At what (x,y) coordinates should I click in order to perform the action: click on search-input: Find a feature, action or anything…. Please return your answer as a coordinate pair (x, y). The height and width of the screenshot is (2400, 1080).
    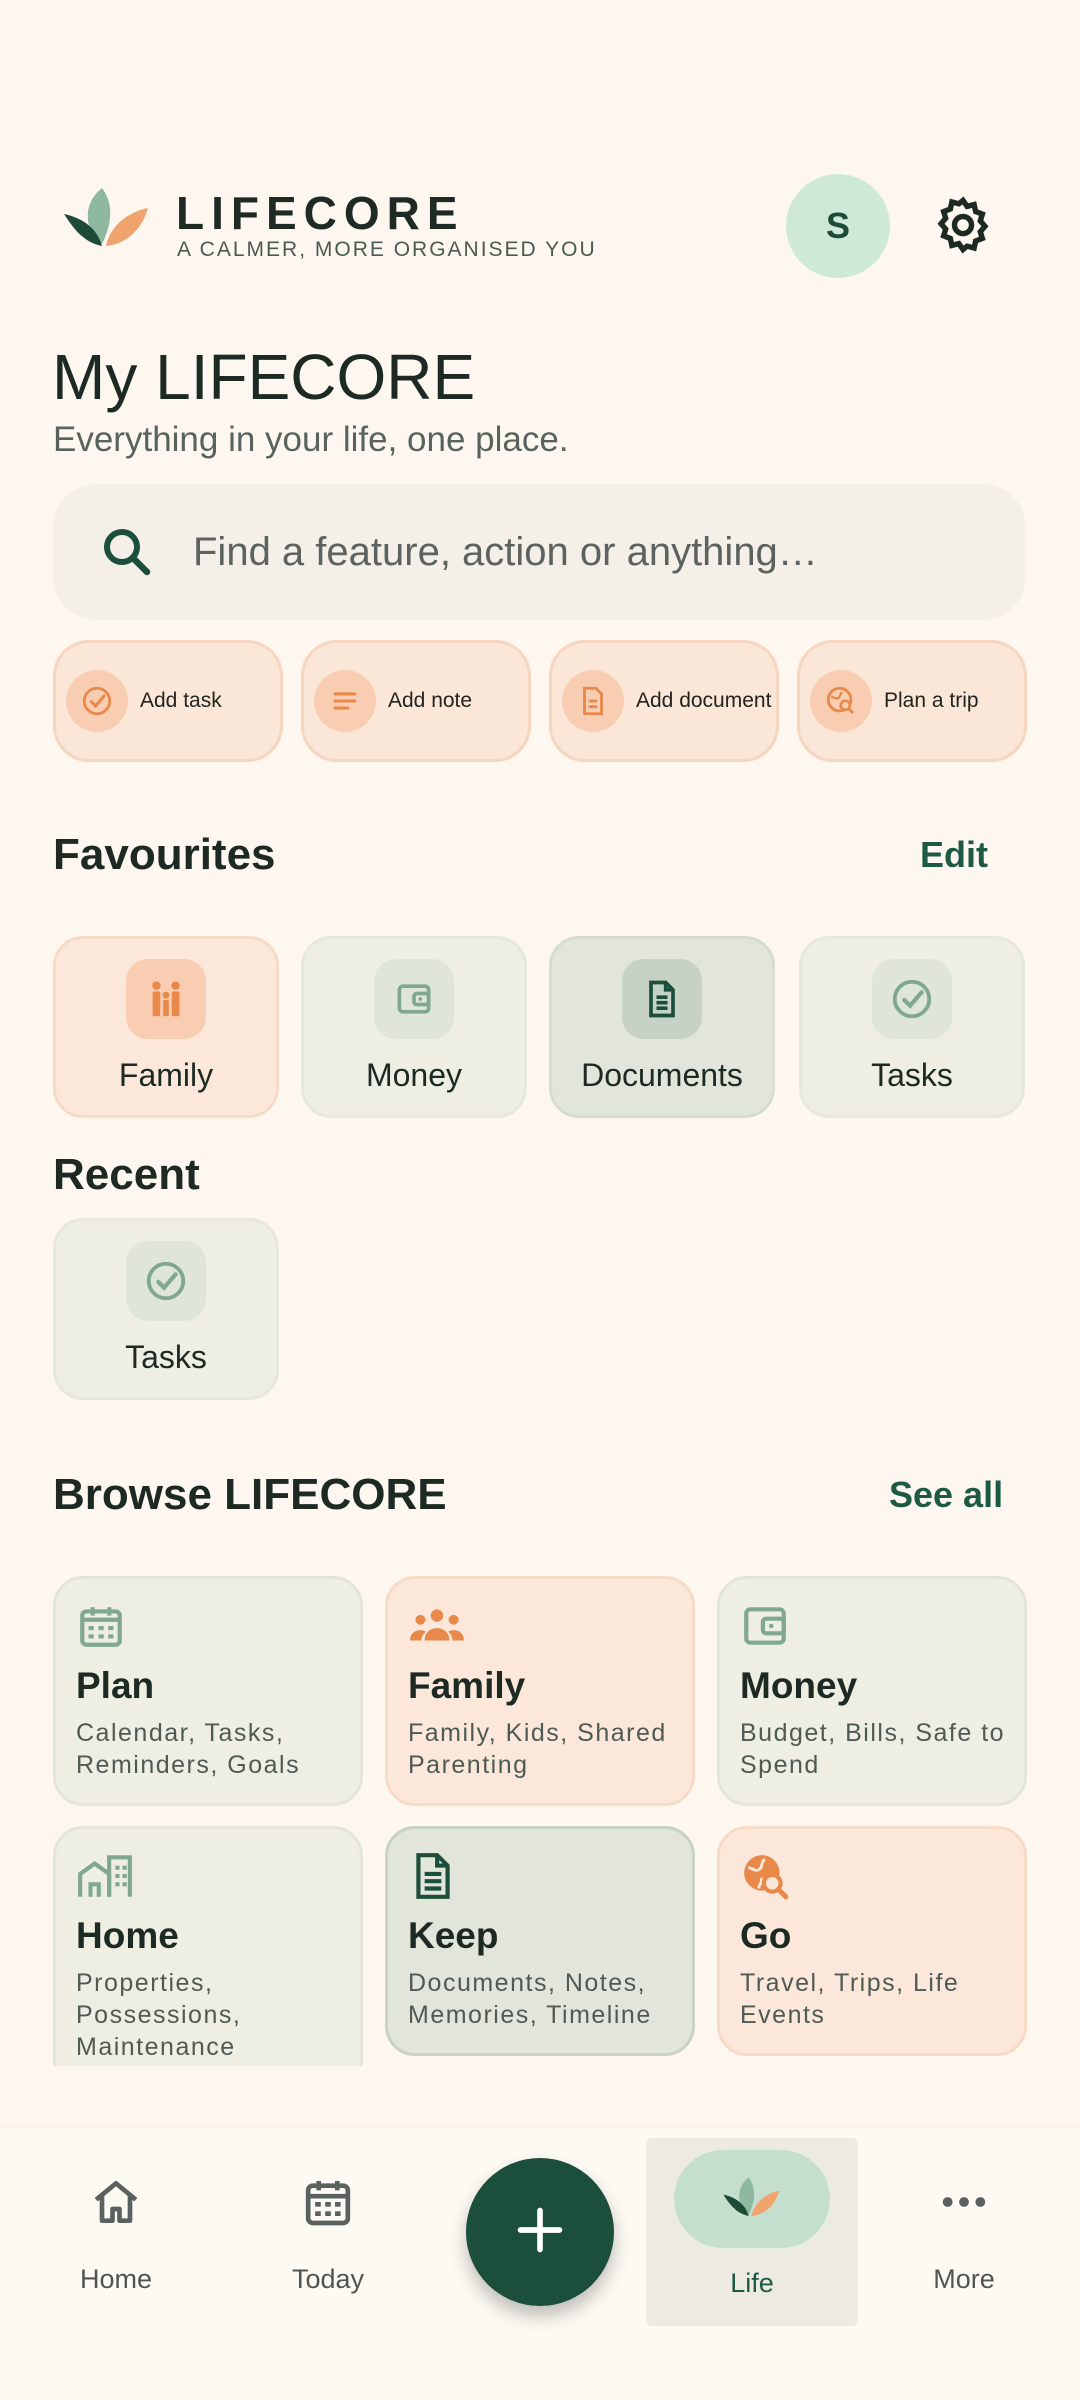
    Looking at the image, I should click on (505, 552).